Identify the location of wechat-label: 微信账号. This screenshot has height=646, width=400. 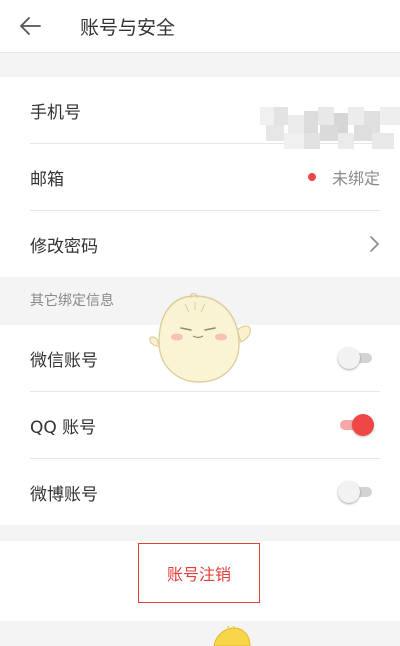
(64, 360).